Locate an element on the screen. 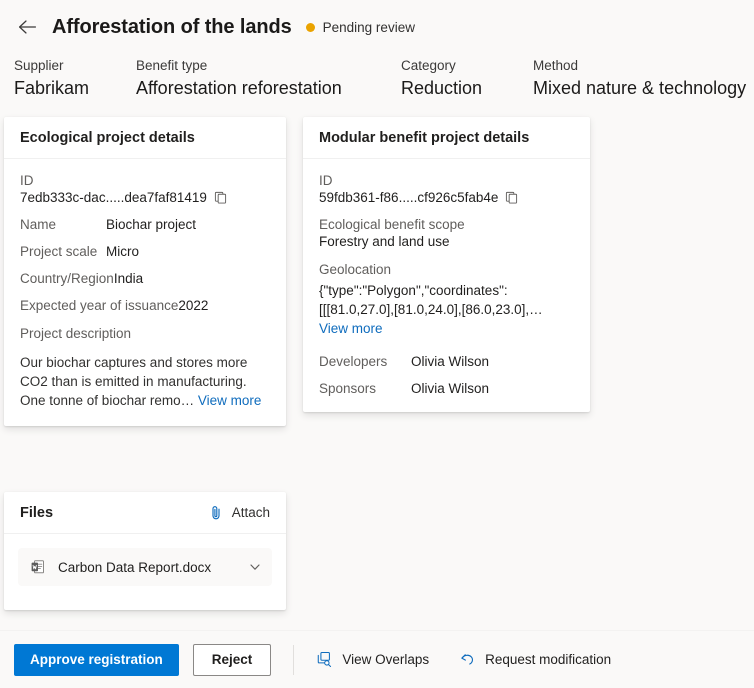  field-label: Country/Region is located at coordinates (67, 278).